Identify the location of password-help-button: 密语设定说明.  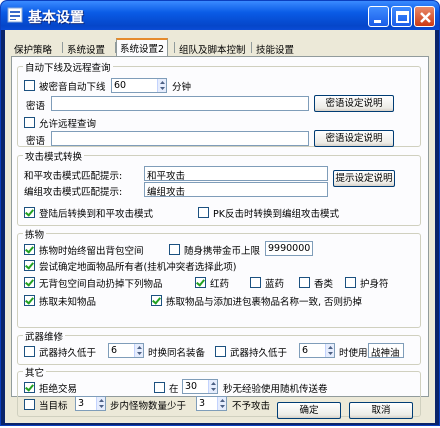
(354, 103).